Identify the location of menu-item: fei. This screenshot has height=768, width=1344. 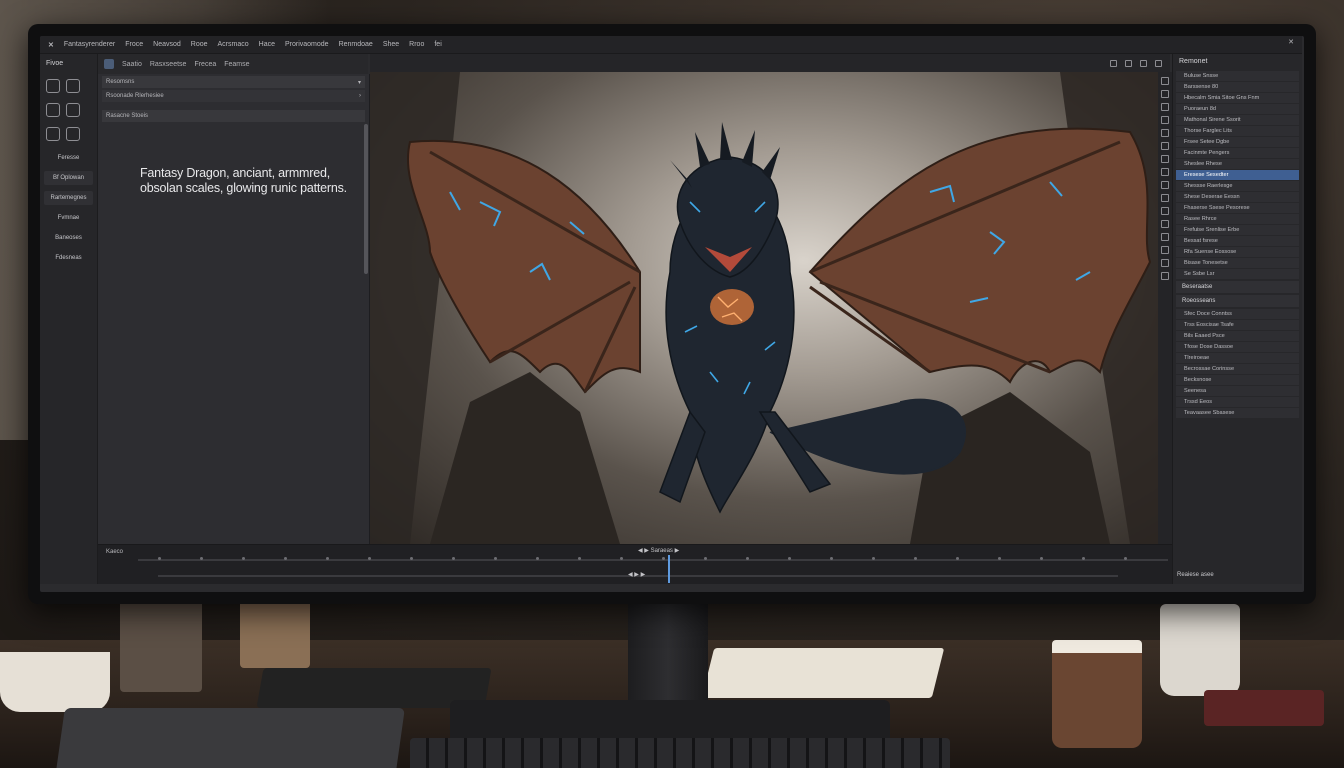
(437, 44).